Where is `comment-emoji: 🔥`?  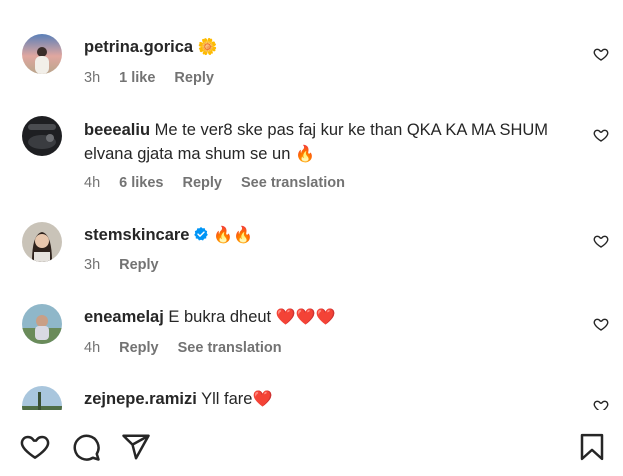 comment-emoji: 🔥 is located at coordinates (304, 153).